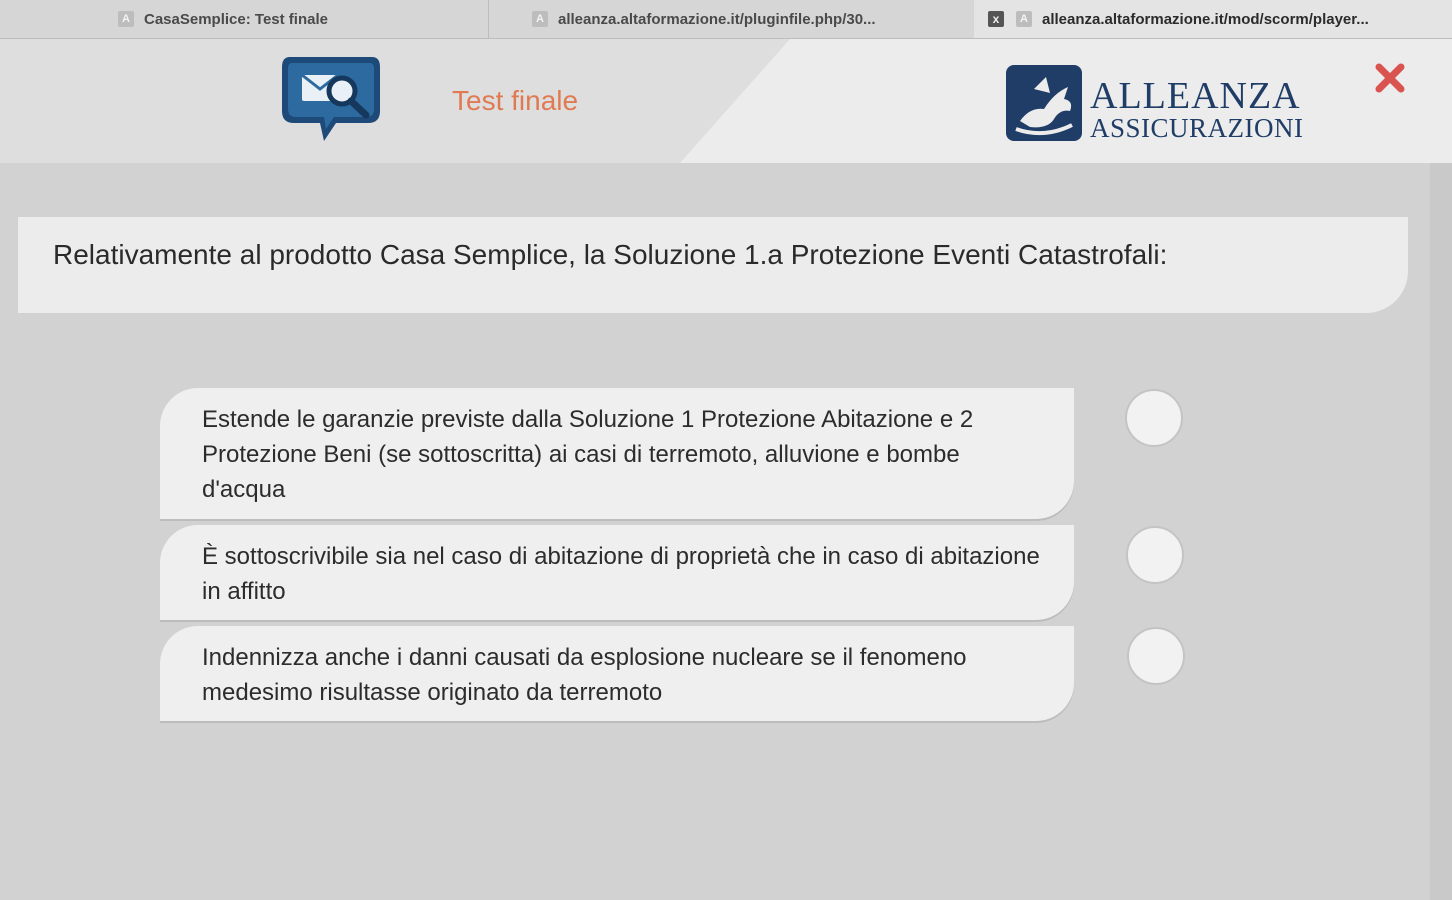  What do you see at coordinates (236, 19) in the screenshot?
I see `tab-title: CasaSemplice: Test finale` at bounding box center [236, 19].